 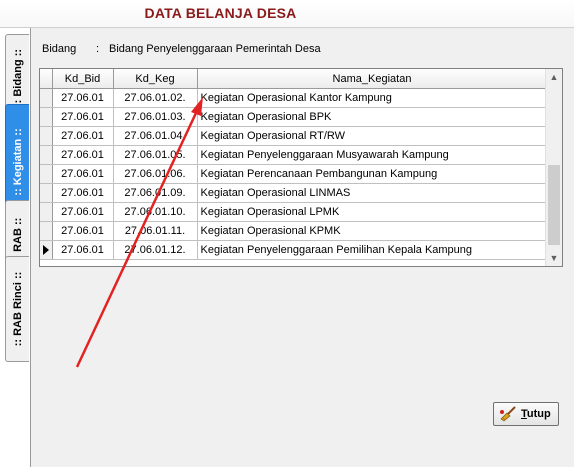 I want to click on bidang-label: Bidang, so click(x=59, y=49).